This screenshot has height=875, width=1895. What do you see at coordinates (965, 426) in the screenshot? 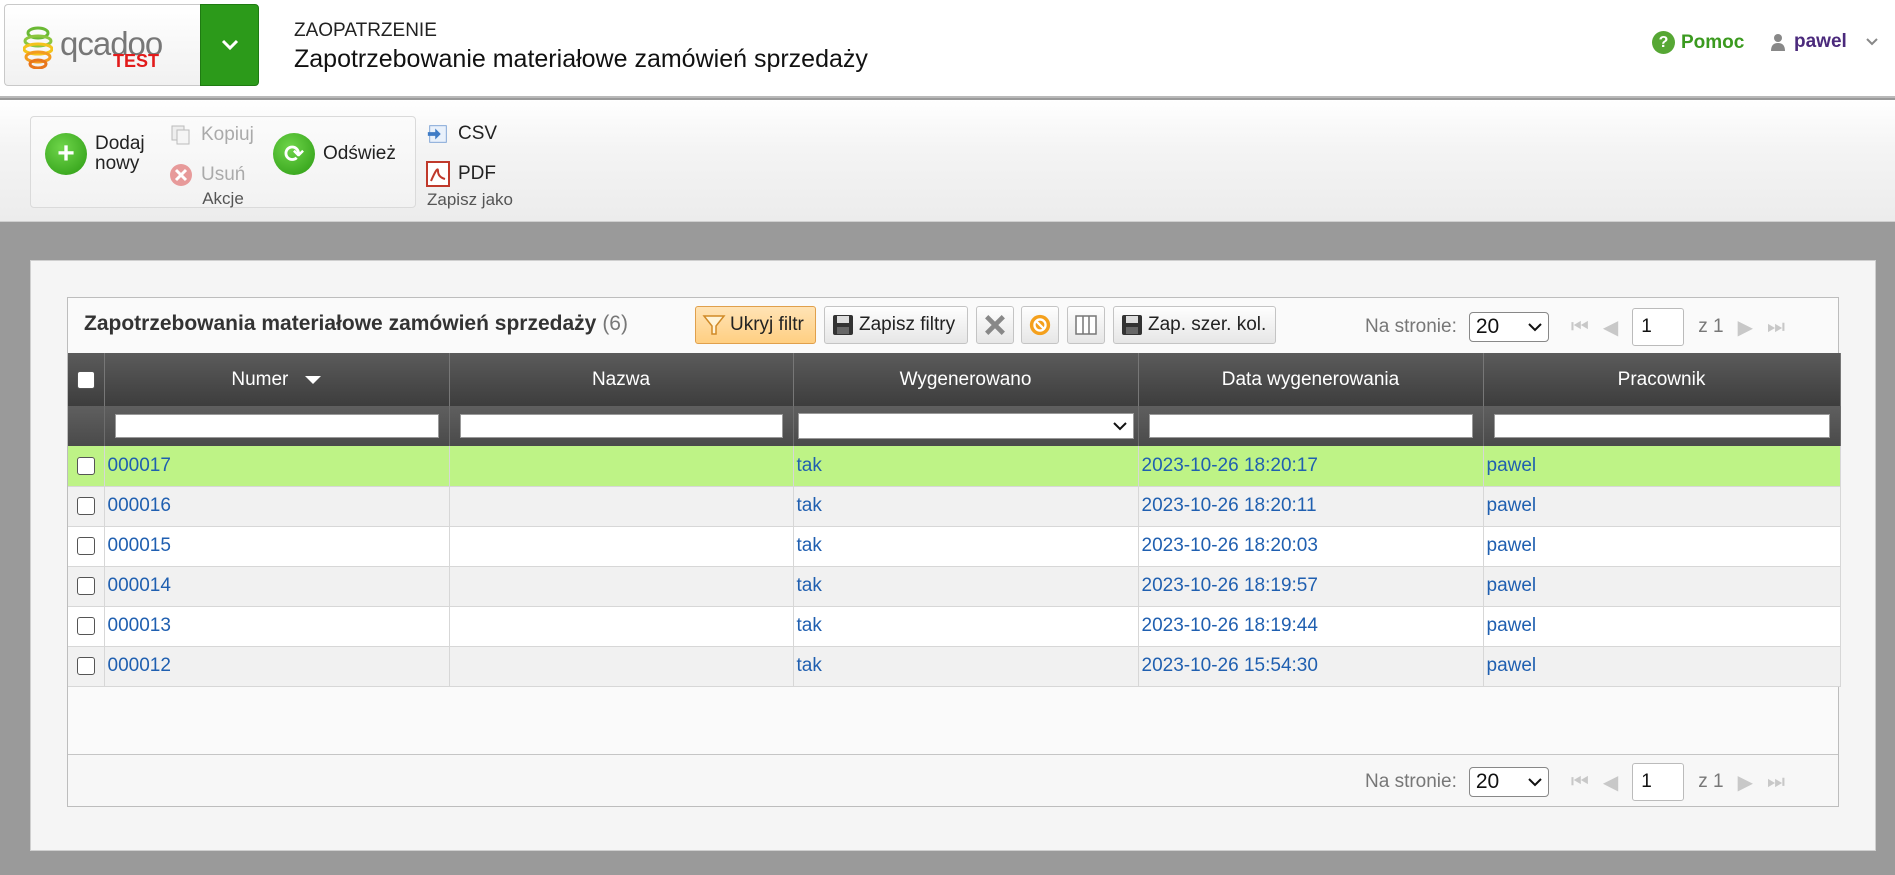
I see `filter-generated-select` at bounding box center [965, 426].